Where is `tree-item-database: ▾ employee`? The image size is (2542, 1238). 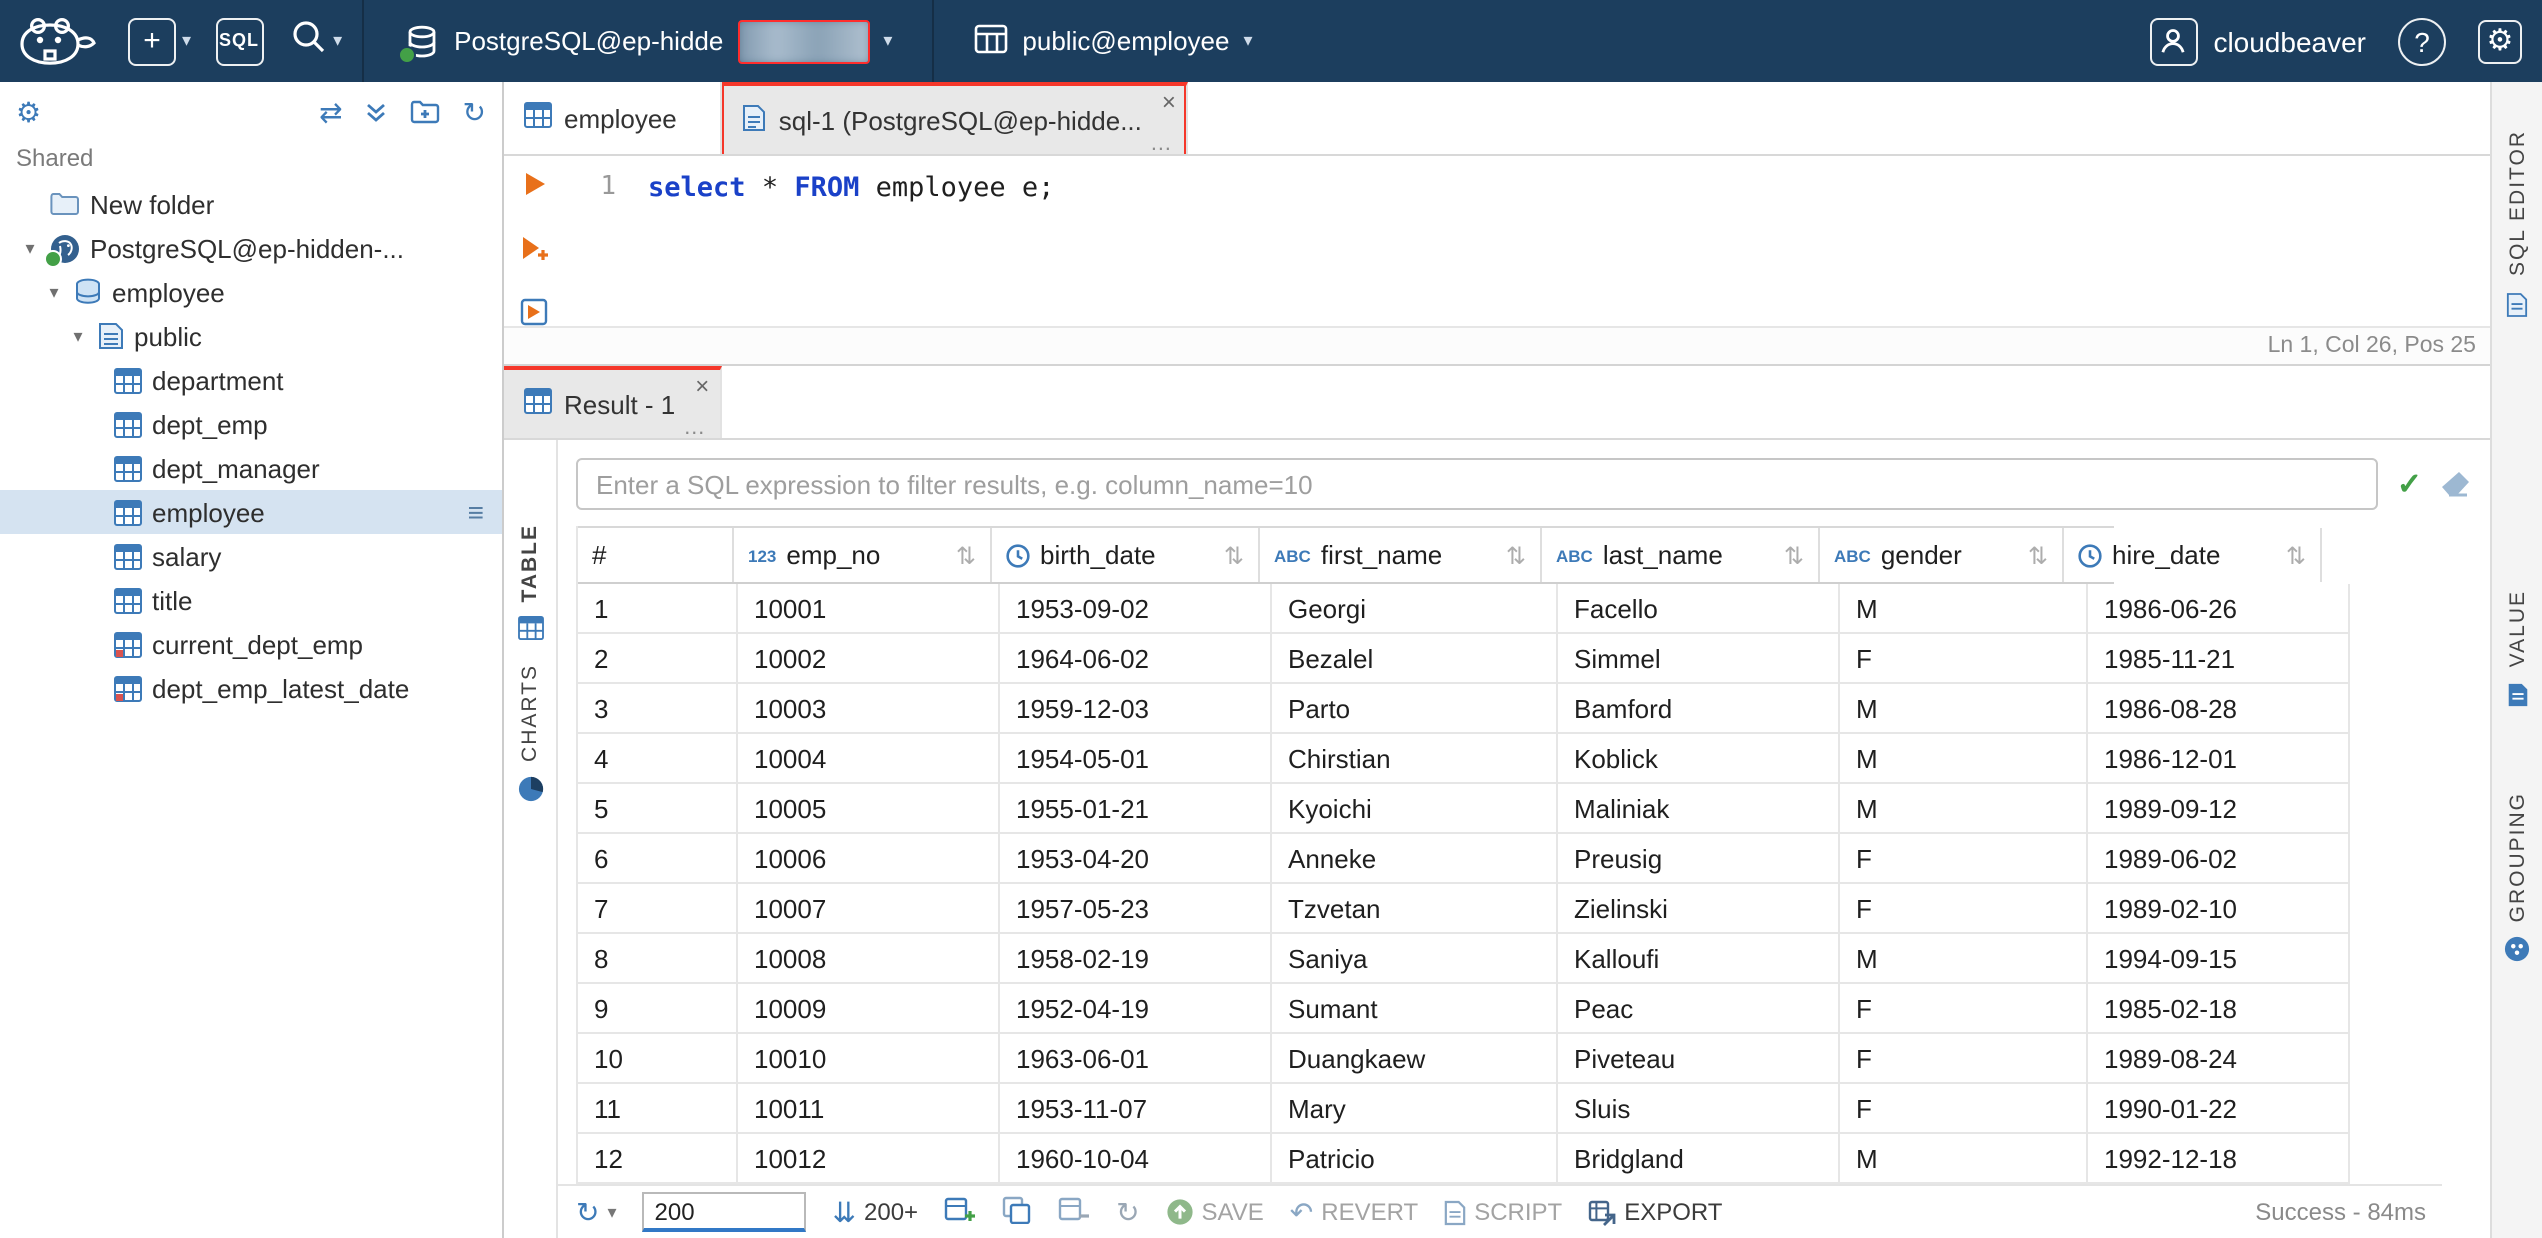 tree-item-database: ▾ employee is located at coordinates (251, 292).